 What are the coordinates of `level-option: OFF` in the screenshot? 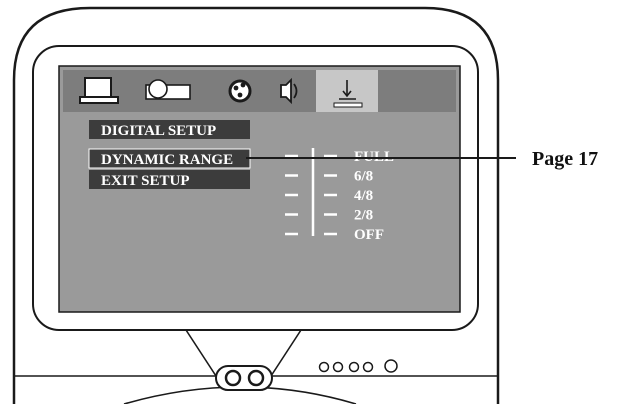 It's located at (369, 235).